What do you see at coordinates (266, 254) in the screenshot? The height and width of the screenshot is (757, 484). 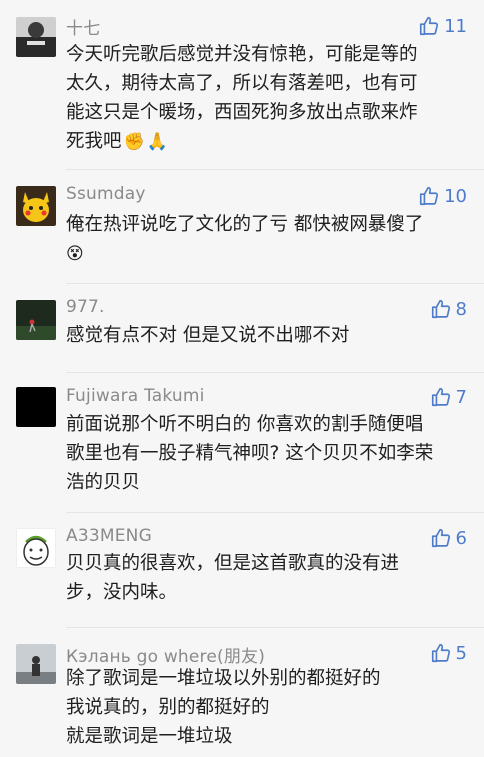 I see `comment-line-last: 😵` at bounding box center [266, 254].